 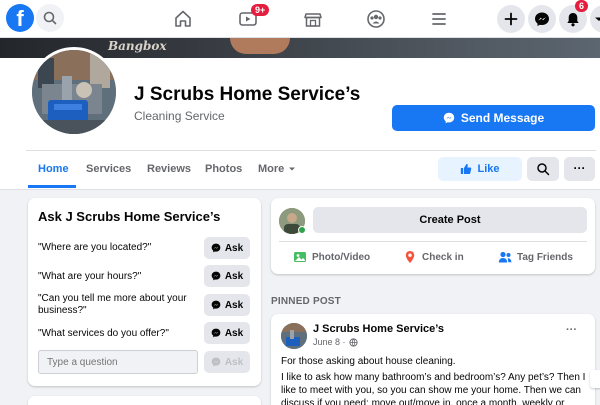 What do you see at coordinates (108, 169) in the screenshot?
I see `tab-services: Services` at bounding box center [108, 169].